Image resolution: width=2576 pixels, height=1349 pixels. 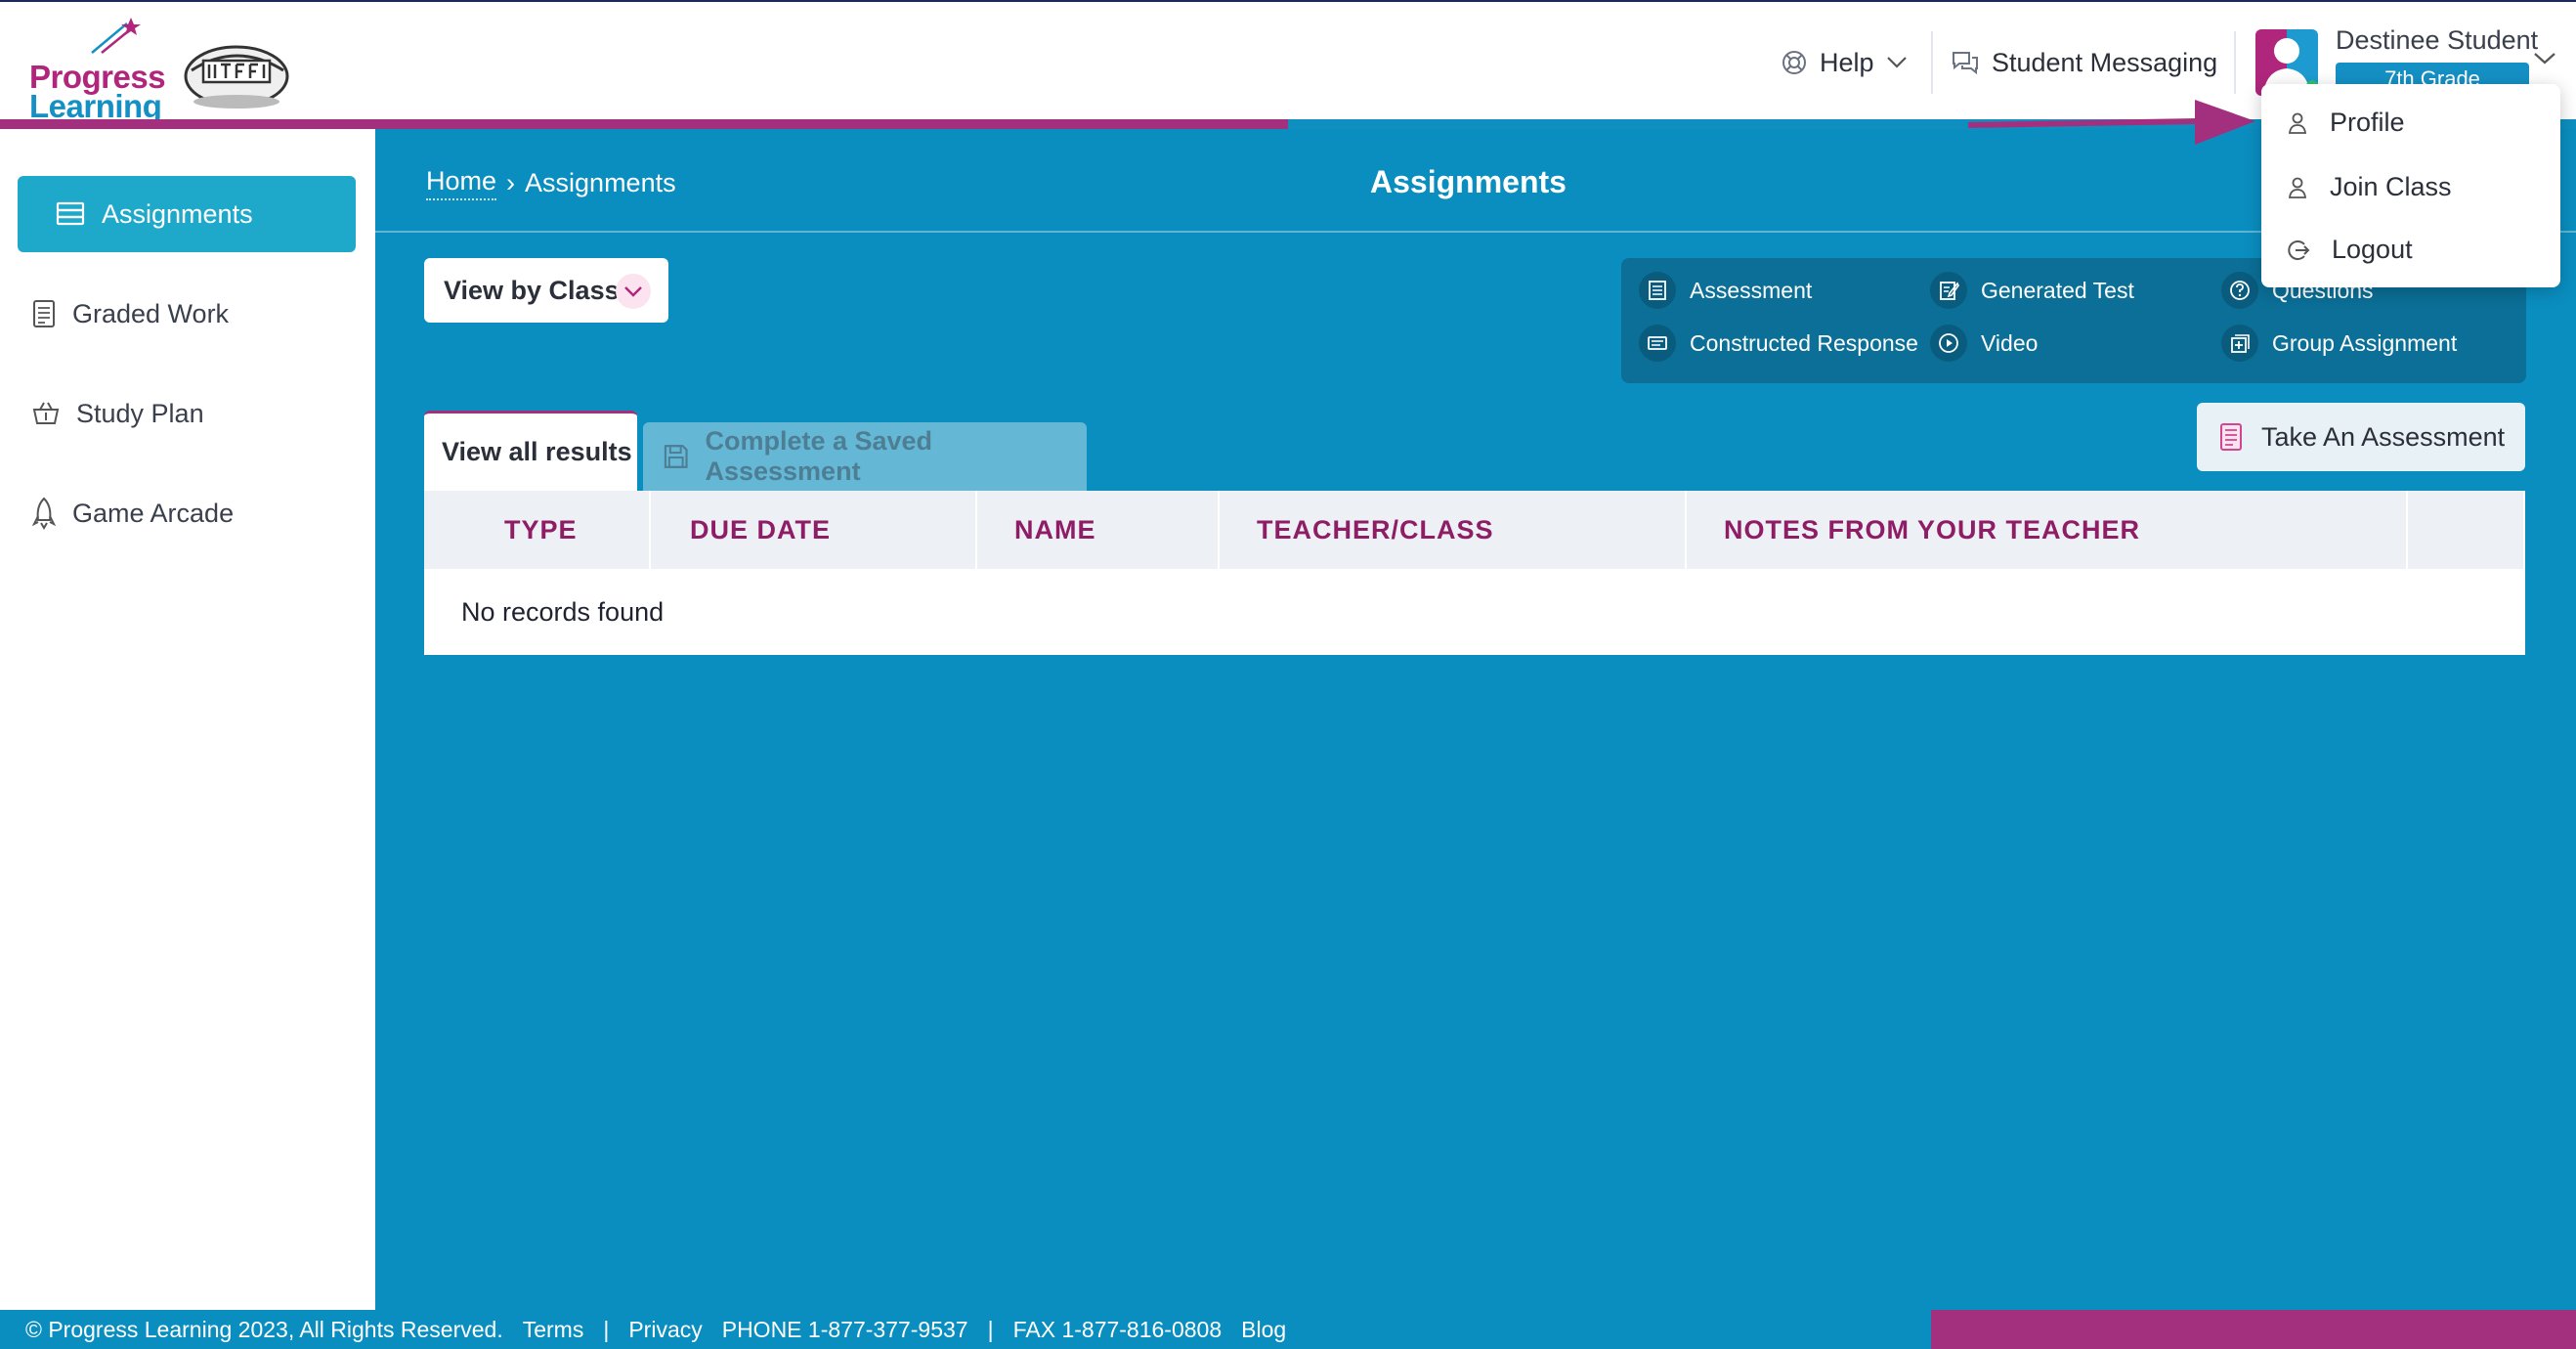 I want to click on save-icon, so click(x=676, y=456).